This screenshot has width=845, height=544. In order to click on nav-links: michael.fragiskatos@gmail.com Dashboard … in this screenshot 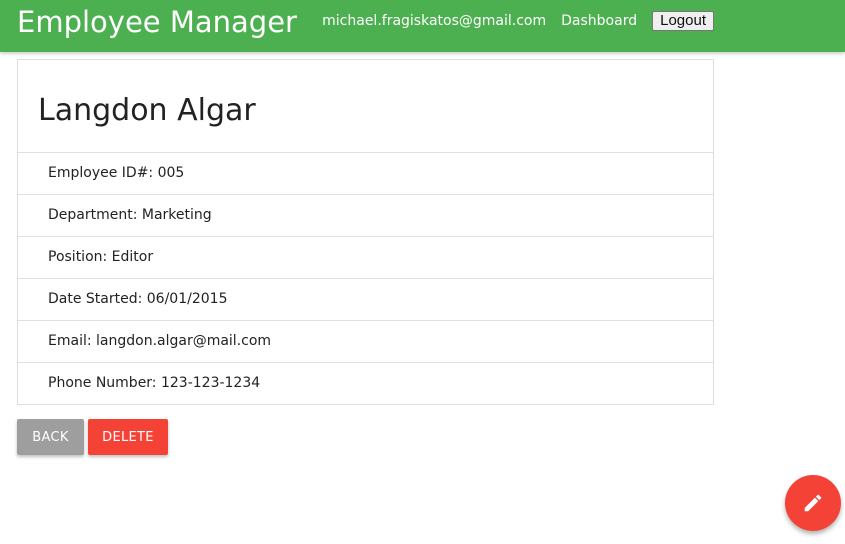, I will do `click(518, 21)`.